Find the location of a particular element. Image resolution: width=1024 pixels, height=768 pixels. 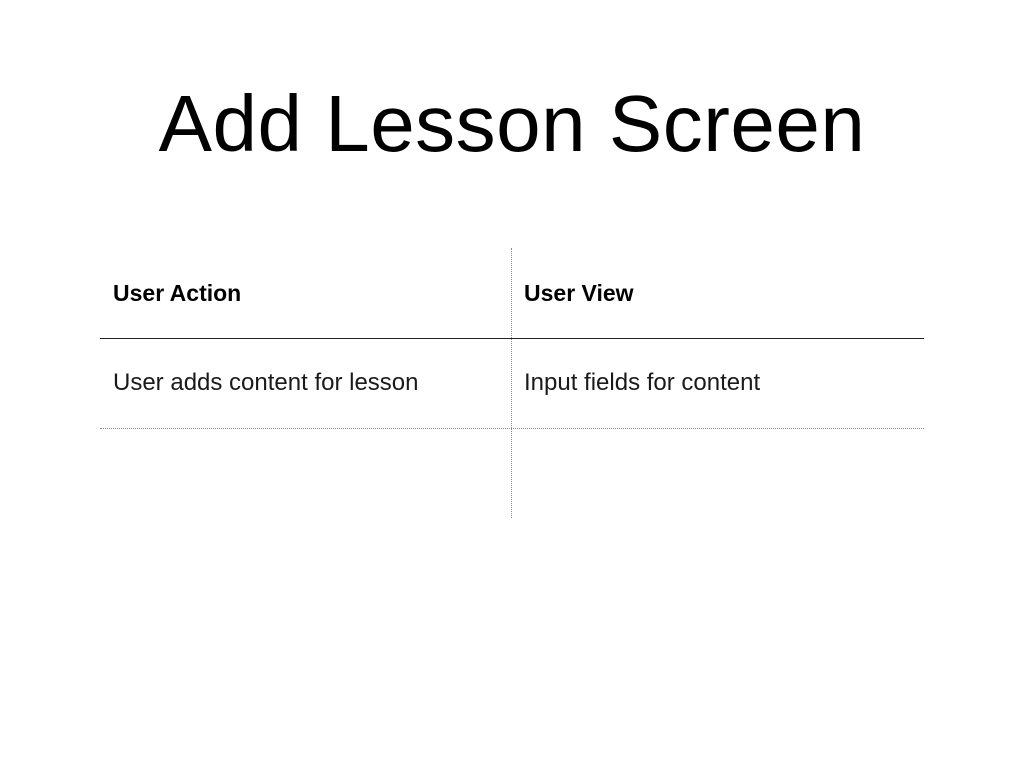

header-user-view: User View is located at coordinates (579, 292).